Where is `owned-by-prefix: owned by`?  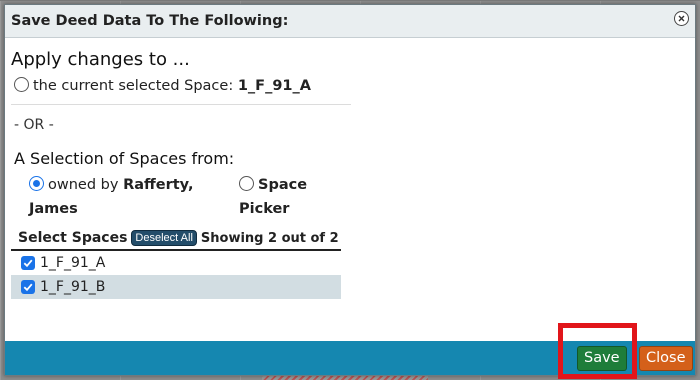 owned-by-prefix: owned by is located at coordinates (83, 185).